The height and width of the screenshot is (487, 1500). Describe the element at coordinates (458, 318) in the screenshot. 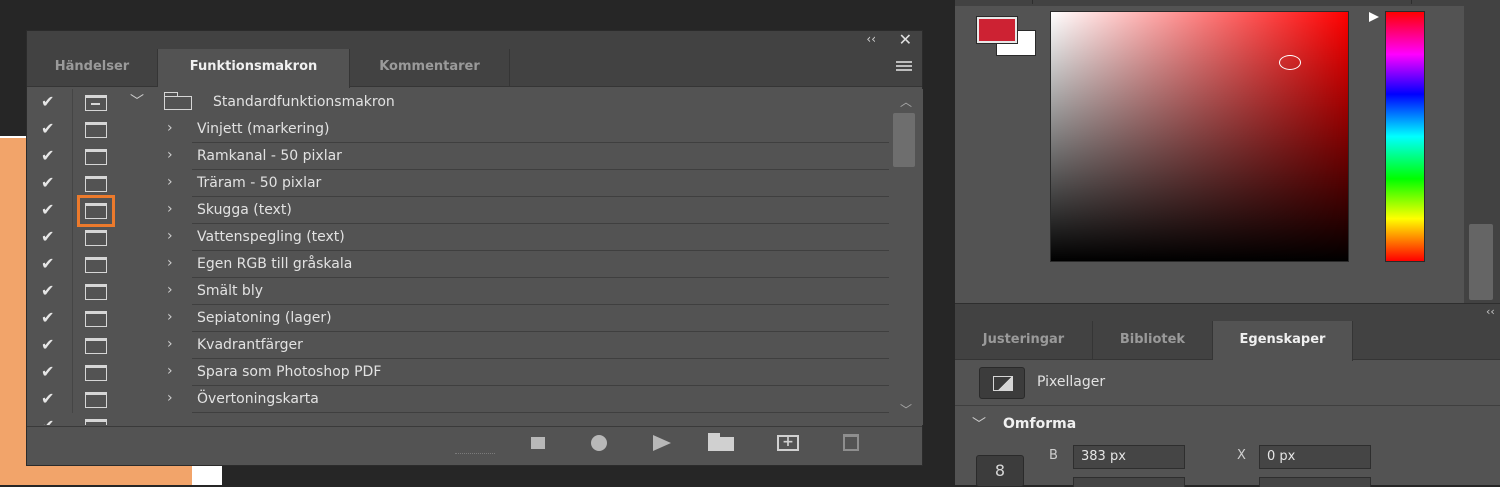

I see `action-row: ✔ › Sepiatoning (lager)` at that location.